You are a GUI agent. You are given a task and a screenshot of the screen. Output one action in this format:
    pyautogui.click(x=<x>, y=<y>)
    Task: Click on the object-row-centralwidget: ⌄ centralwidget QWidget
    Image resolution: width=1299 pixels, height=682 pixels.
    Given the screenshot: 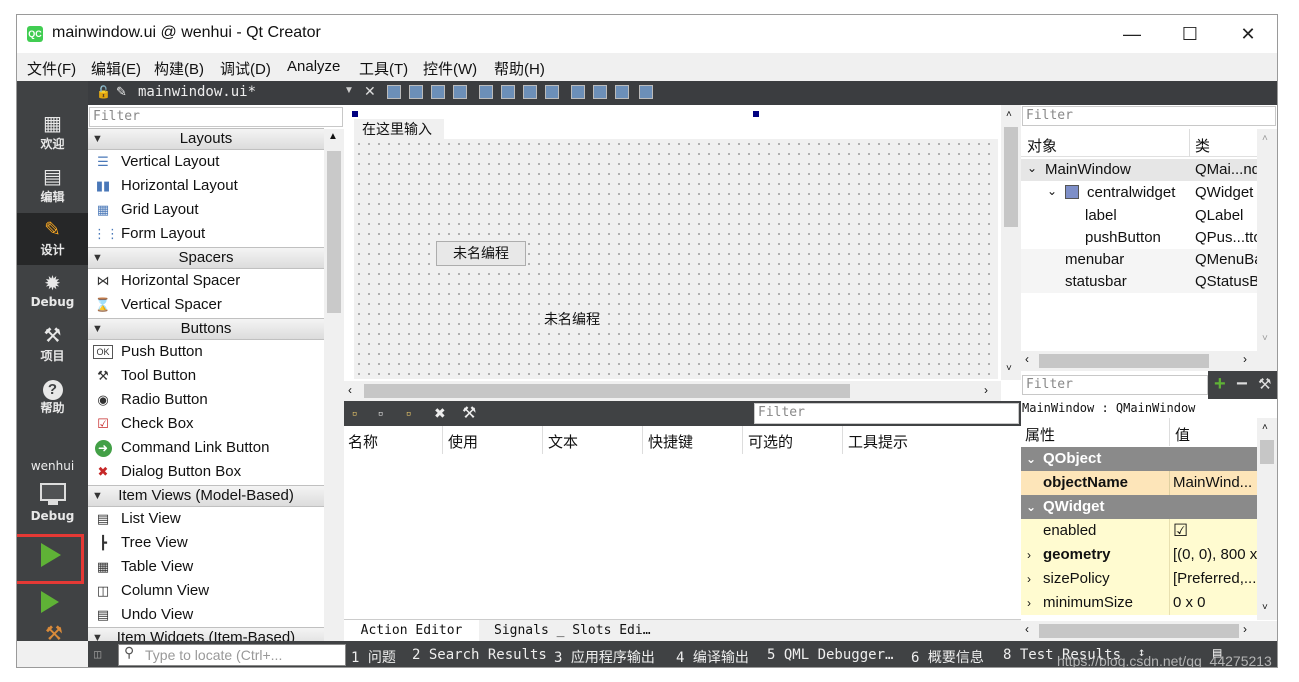 What is the action you would take?
    pyautogui.click(x=1139, y=193)
    